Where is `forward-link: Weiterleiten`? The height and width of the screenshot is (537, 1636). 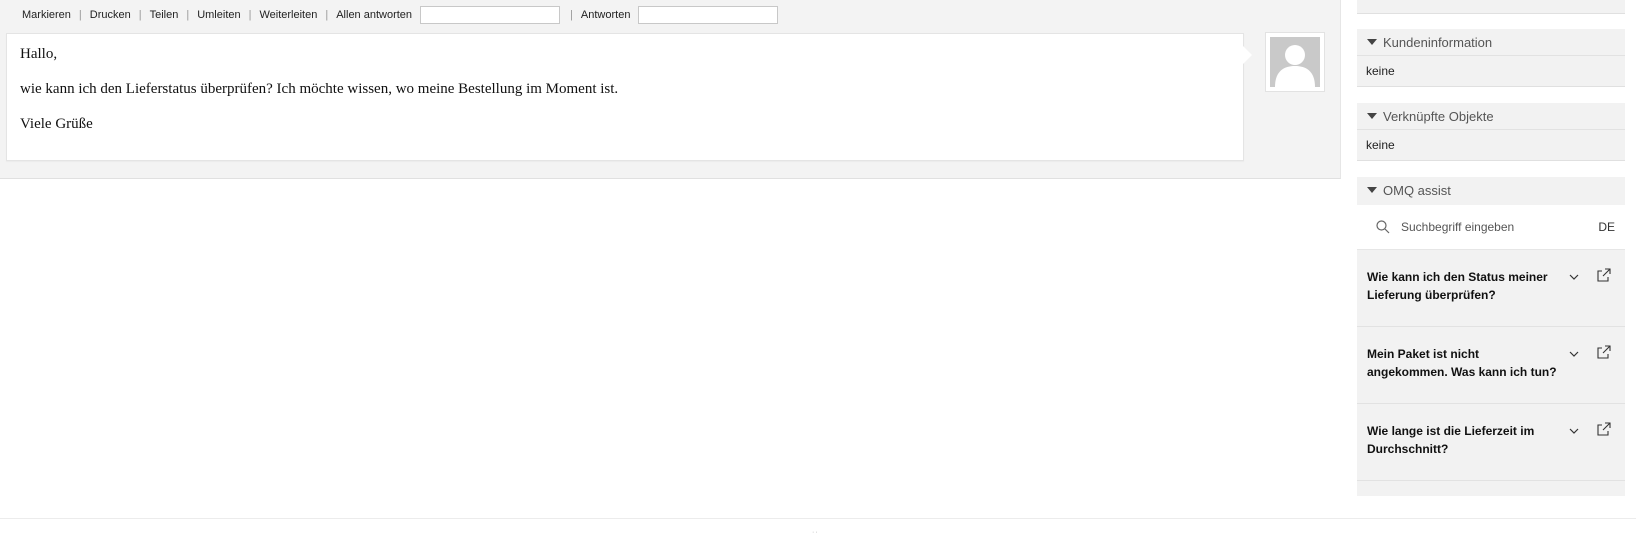
forward-link: Weiterleiten is located at coordinates (288, 15).